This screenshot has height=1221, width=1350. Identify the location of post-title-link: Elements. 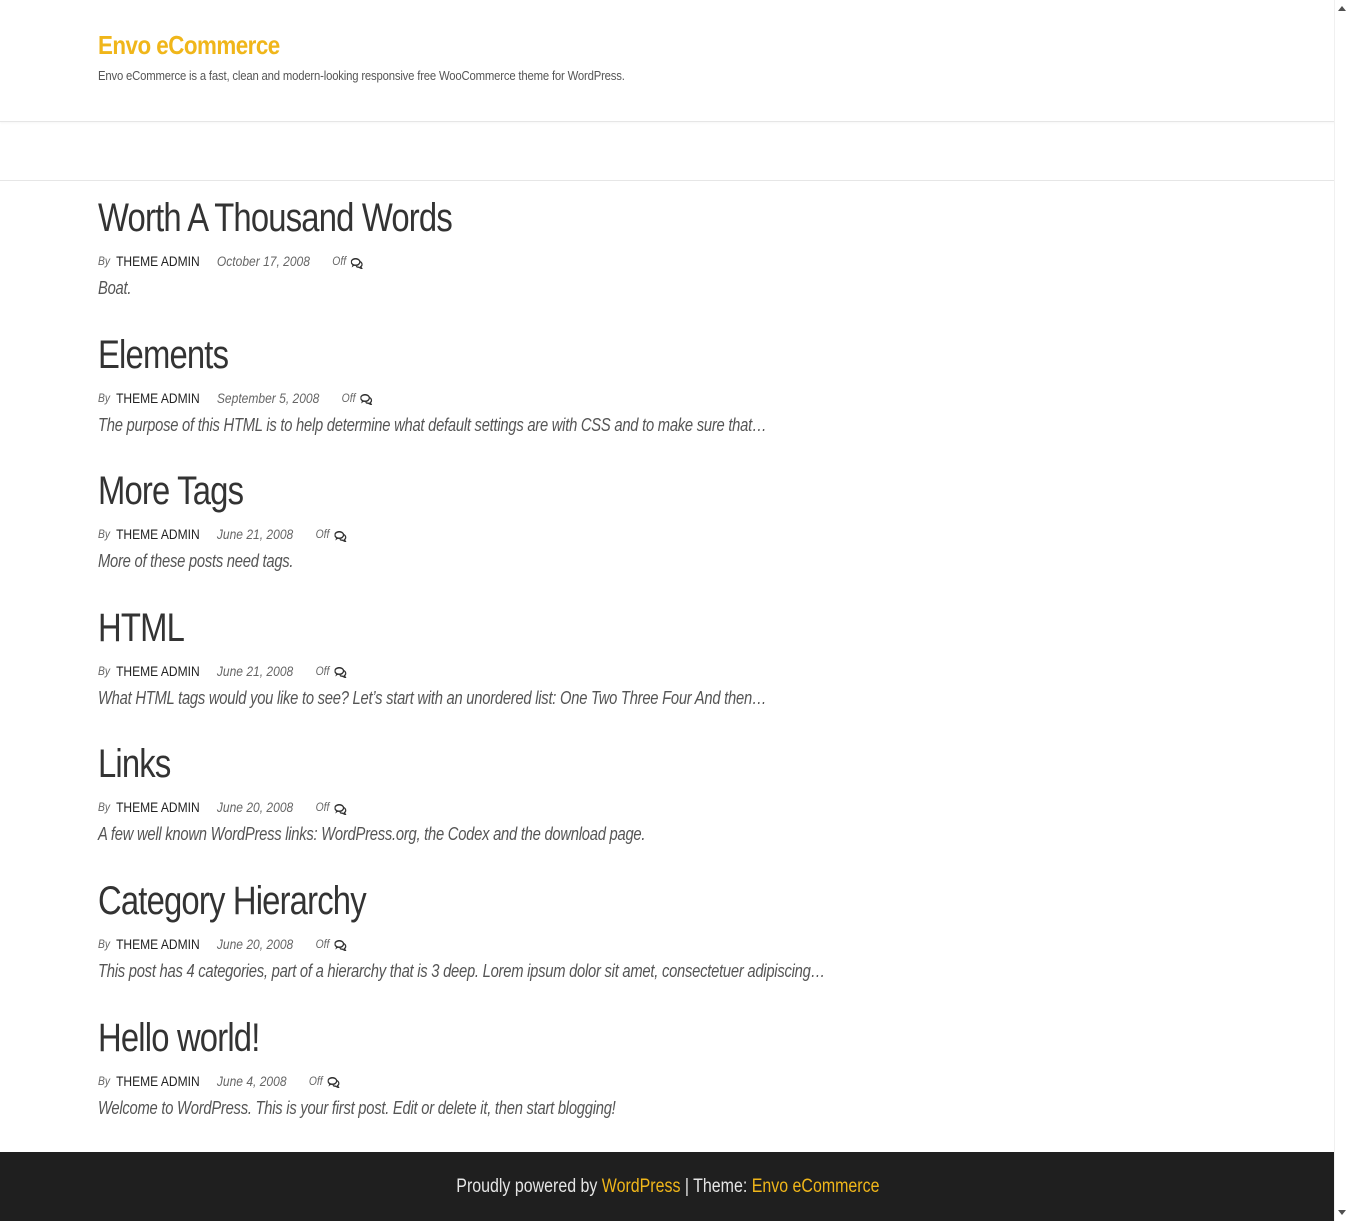
(163, 355).